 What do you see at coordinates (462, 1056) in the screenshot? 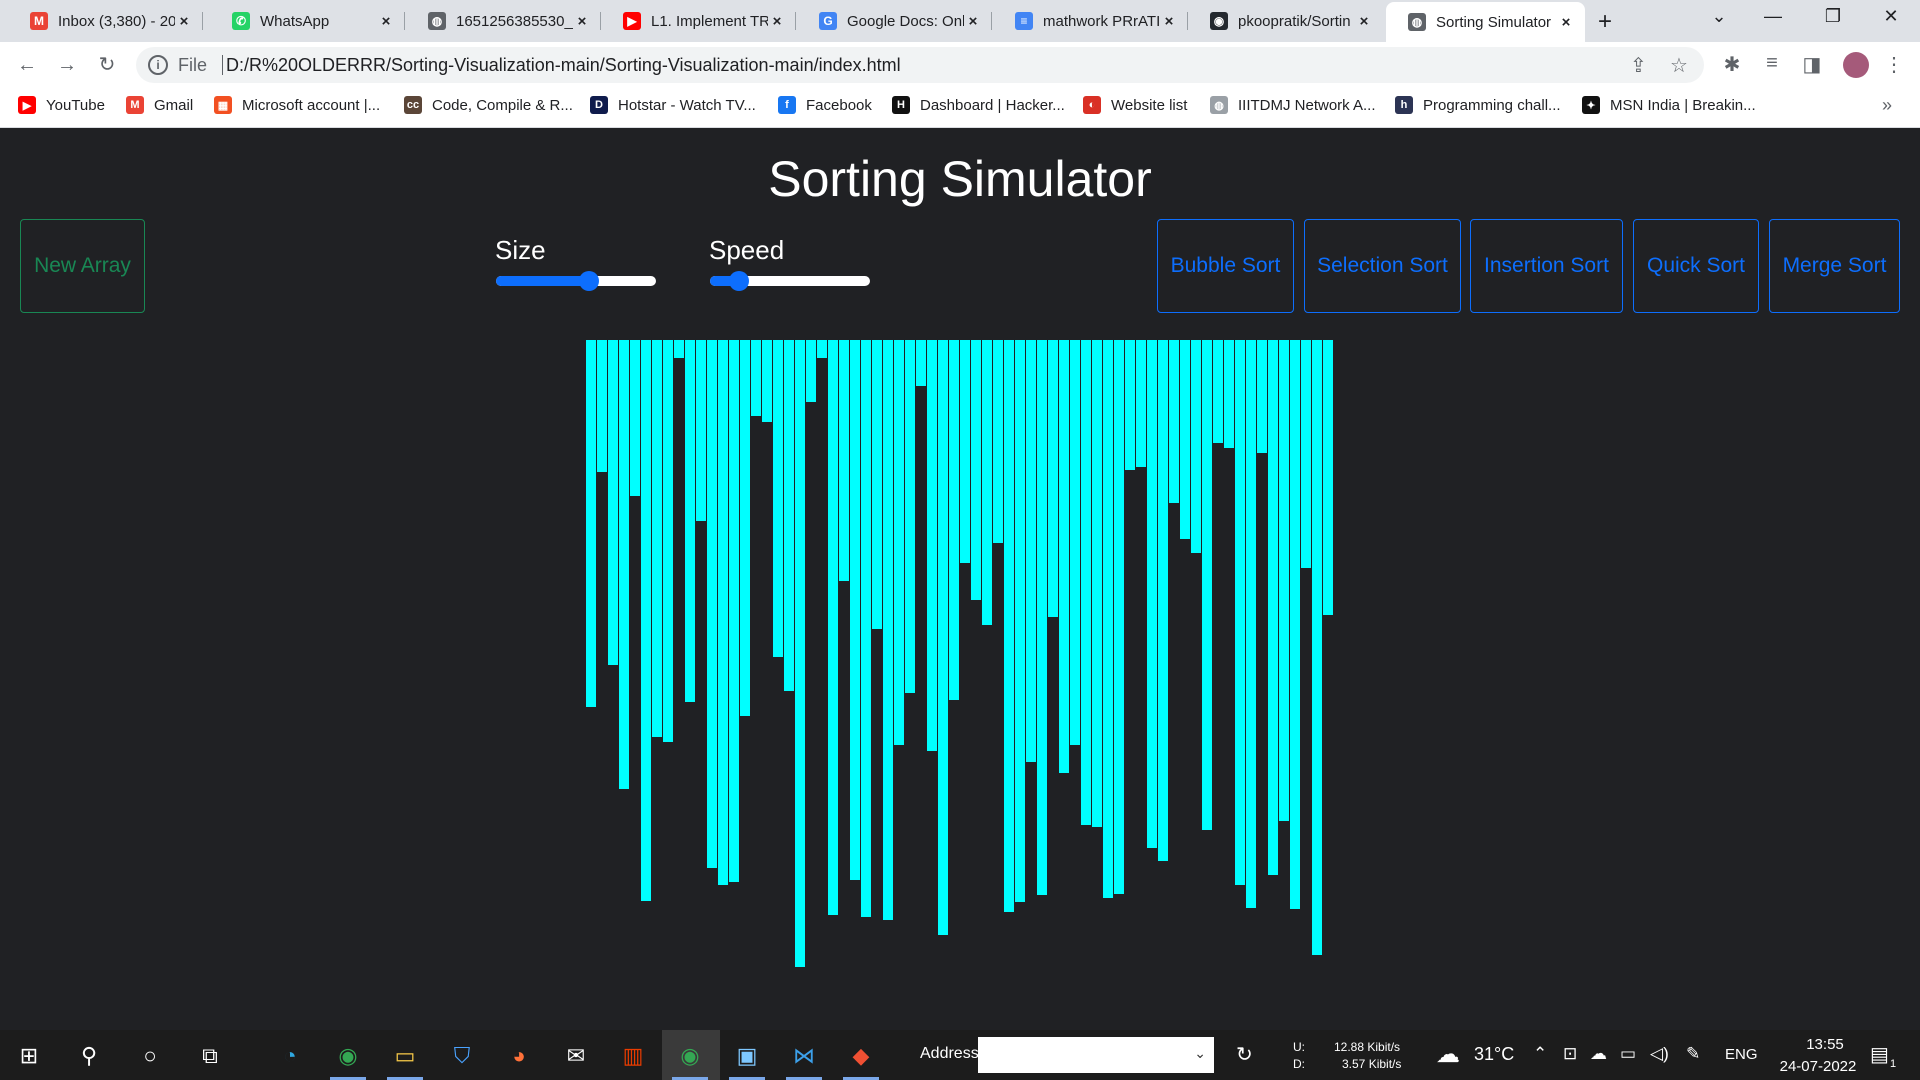
I see `store-icon: ⛉` at bounding box center [462, 1056].